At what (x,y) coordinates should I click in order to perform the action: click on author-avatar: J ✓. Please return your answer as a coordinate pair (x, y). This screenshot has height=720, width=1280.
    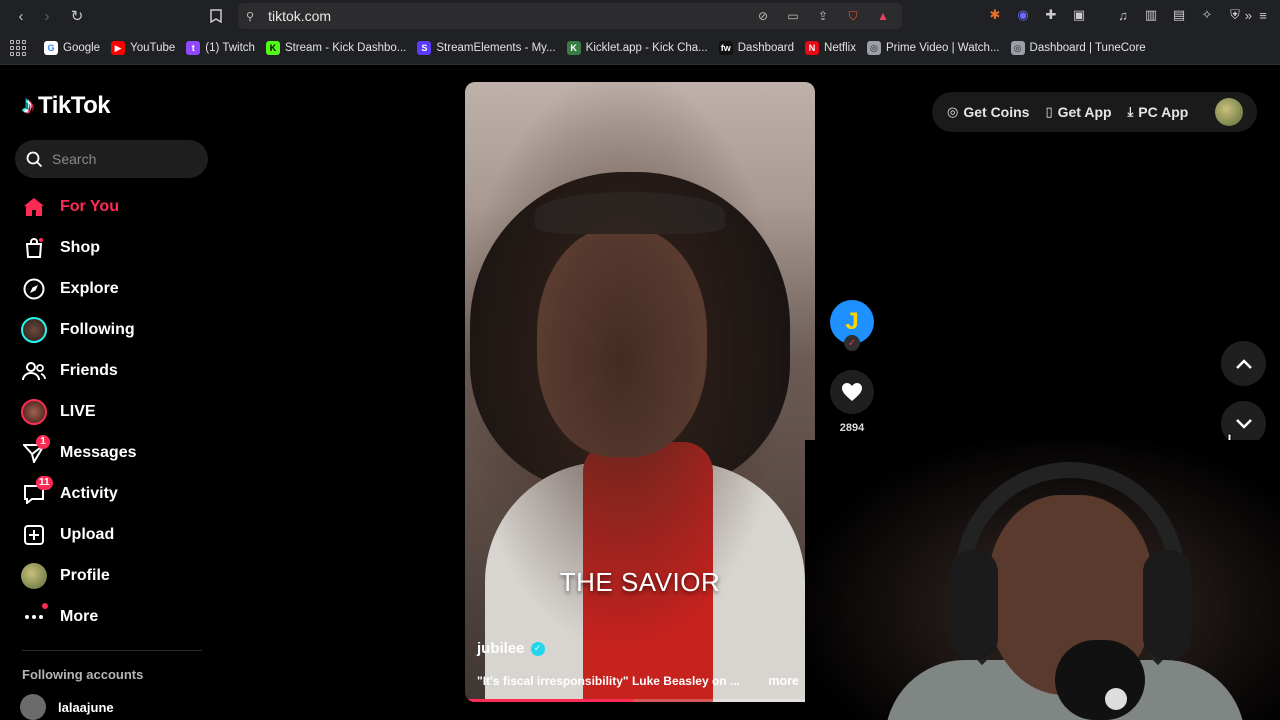
    Looking at the image, I should click on (852, 325).